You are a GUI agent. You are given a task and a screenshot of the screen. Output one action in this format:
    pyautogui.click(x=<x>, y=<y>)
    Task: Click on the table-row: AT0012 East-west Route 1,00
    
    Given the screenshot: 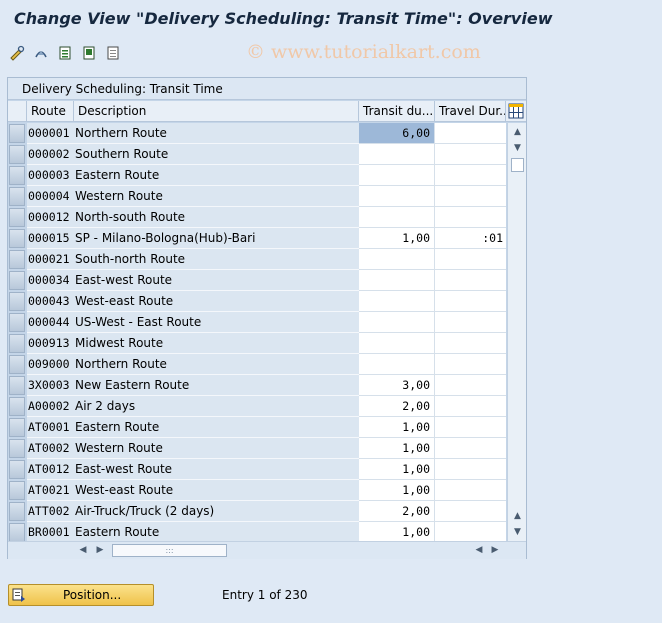 What is the action you would take?
    pyautogui.click(x=257, y=469)
    